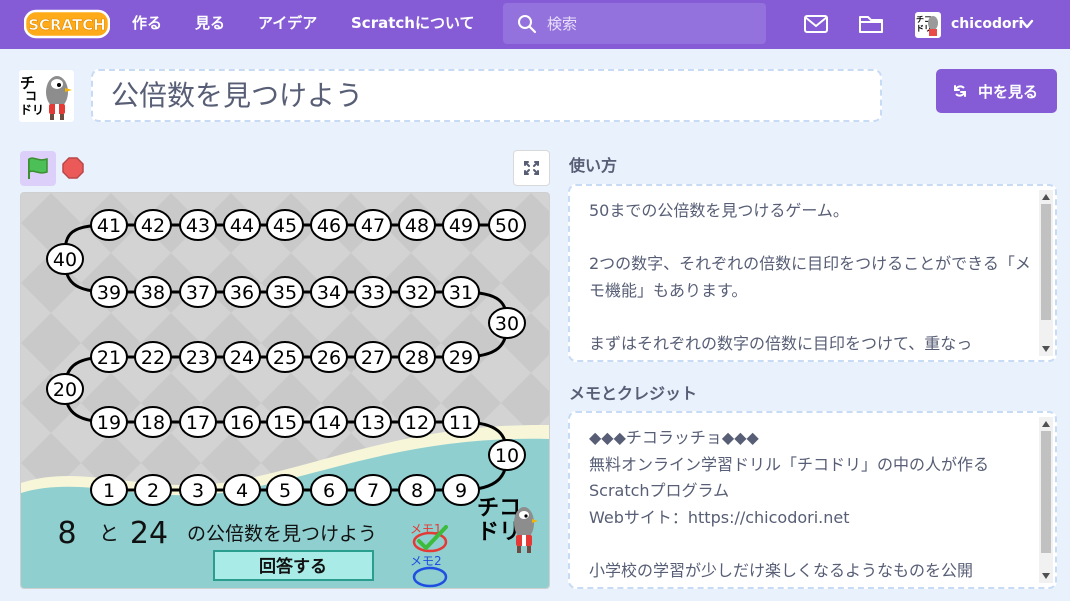 Image resolution: width=1070 pixels, height=601 pixels. Describe the element at coordinates (373, 490) in the screenshot. I see `number-circle: 7` at that location.